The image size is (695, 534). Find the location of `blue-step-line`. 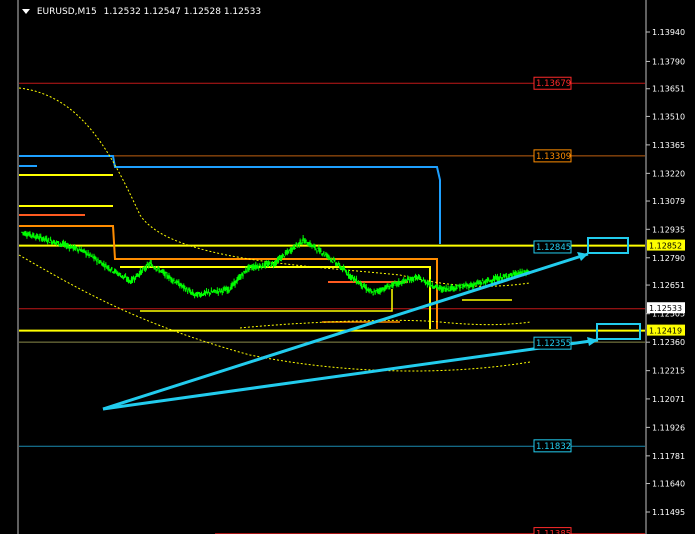

blue-step-line is located at coordinates (230, 199).